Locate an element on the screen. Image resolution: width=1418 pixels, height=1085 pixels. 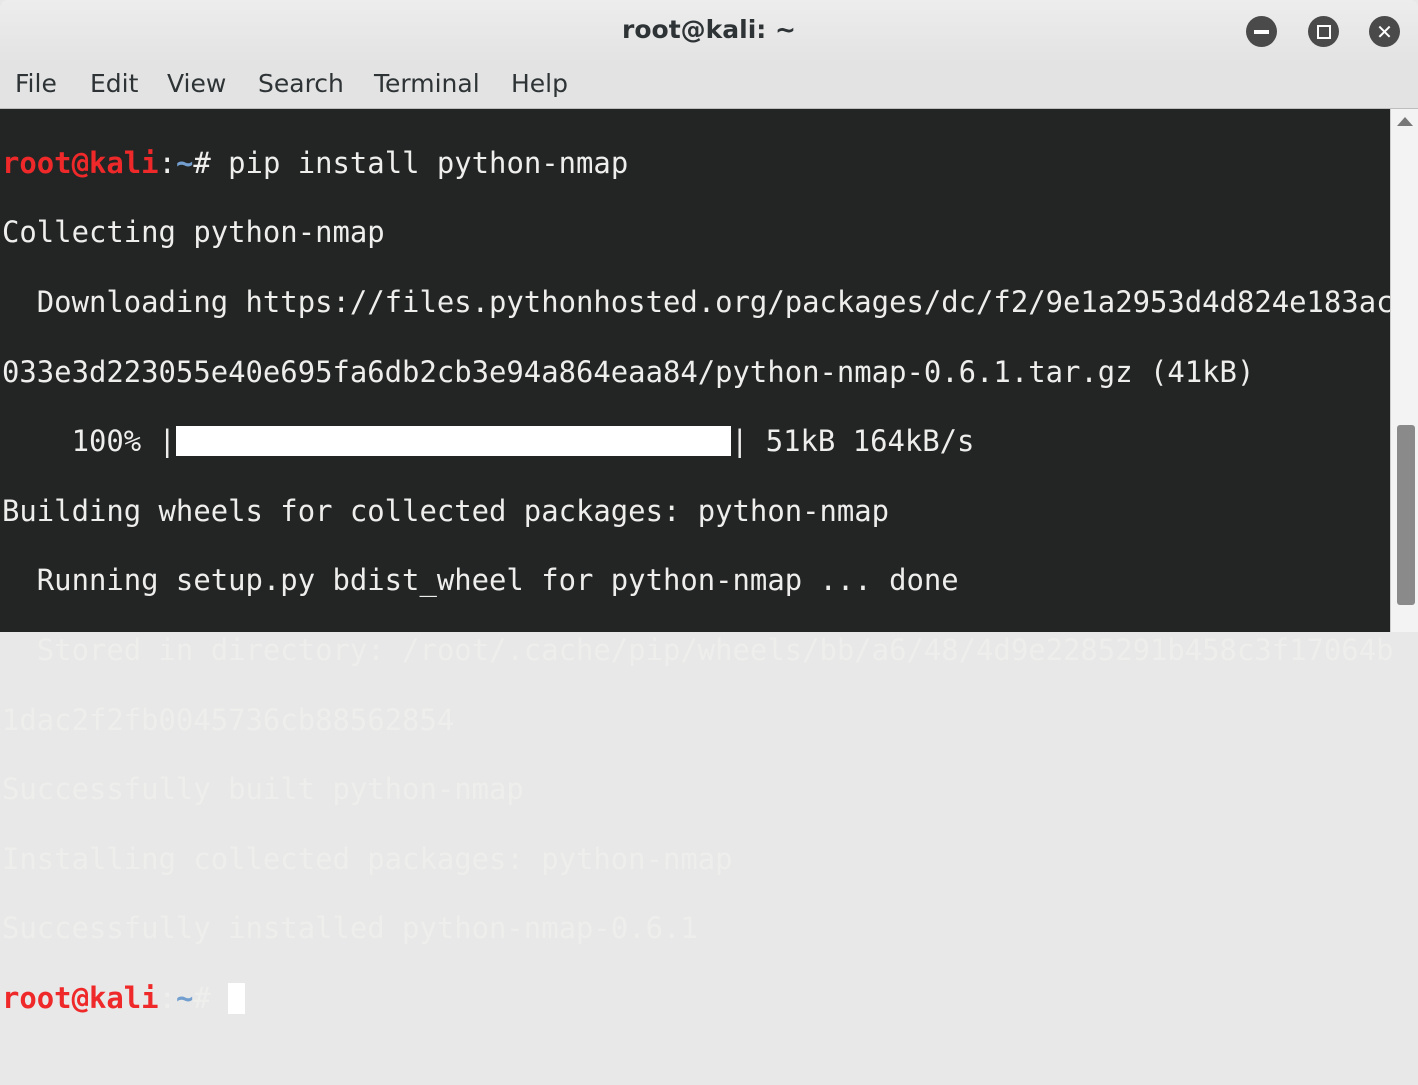
progress-percent: 100% | is located at coordinates (89, 441).